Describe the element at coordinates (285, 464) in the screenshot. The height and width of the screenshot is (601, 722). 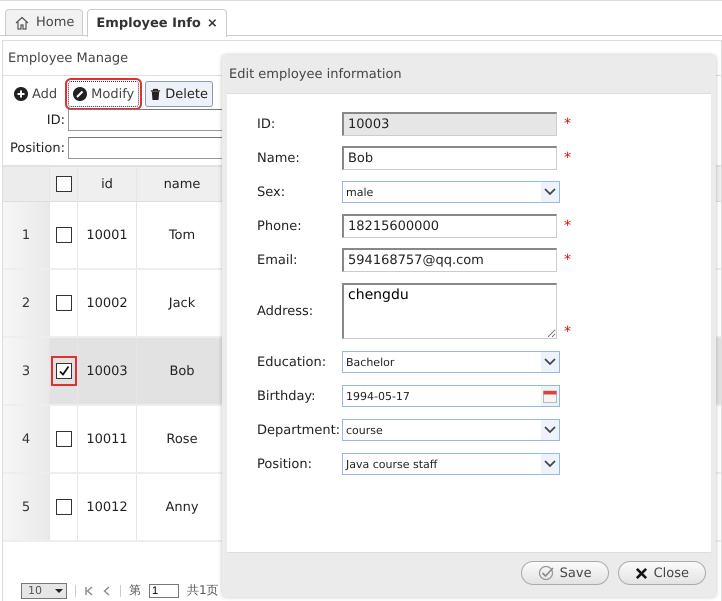
I see `field-label: Position:` at that location.